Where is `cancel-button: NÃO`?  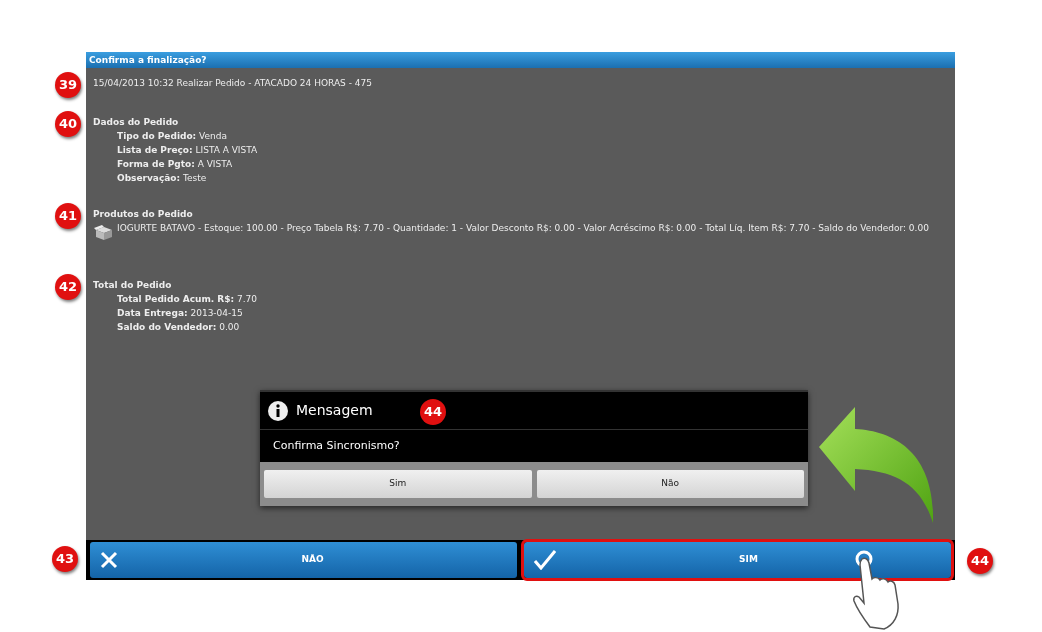
cancel-button: NÃO is located at coordinates (303, 560).